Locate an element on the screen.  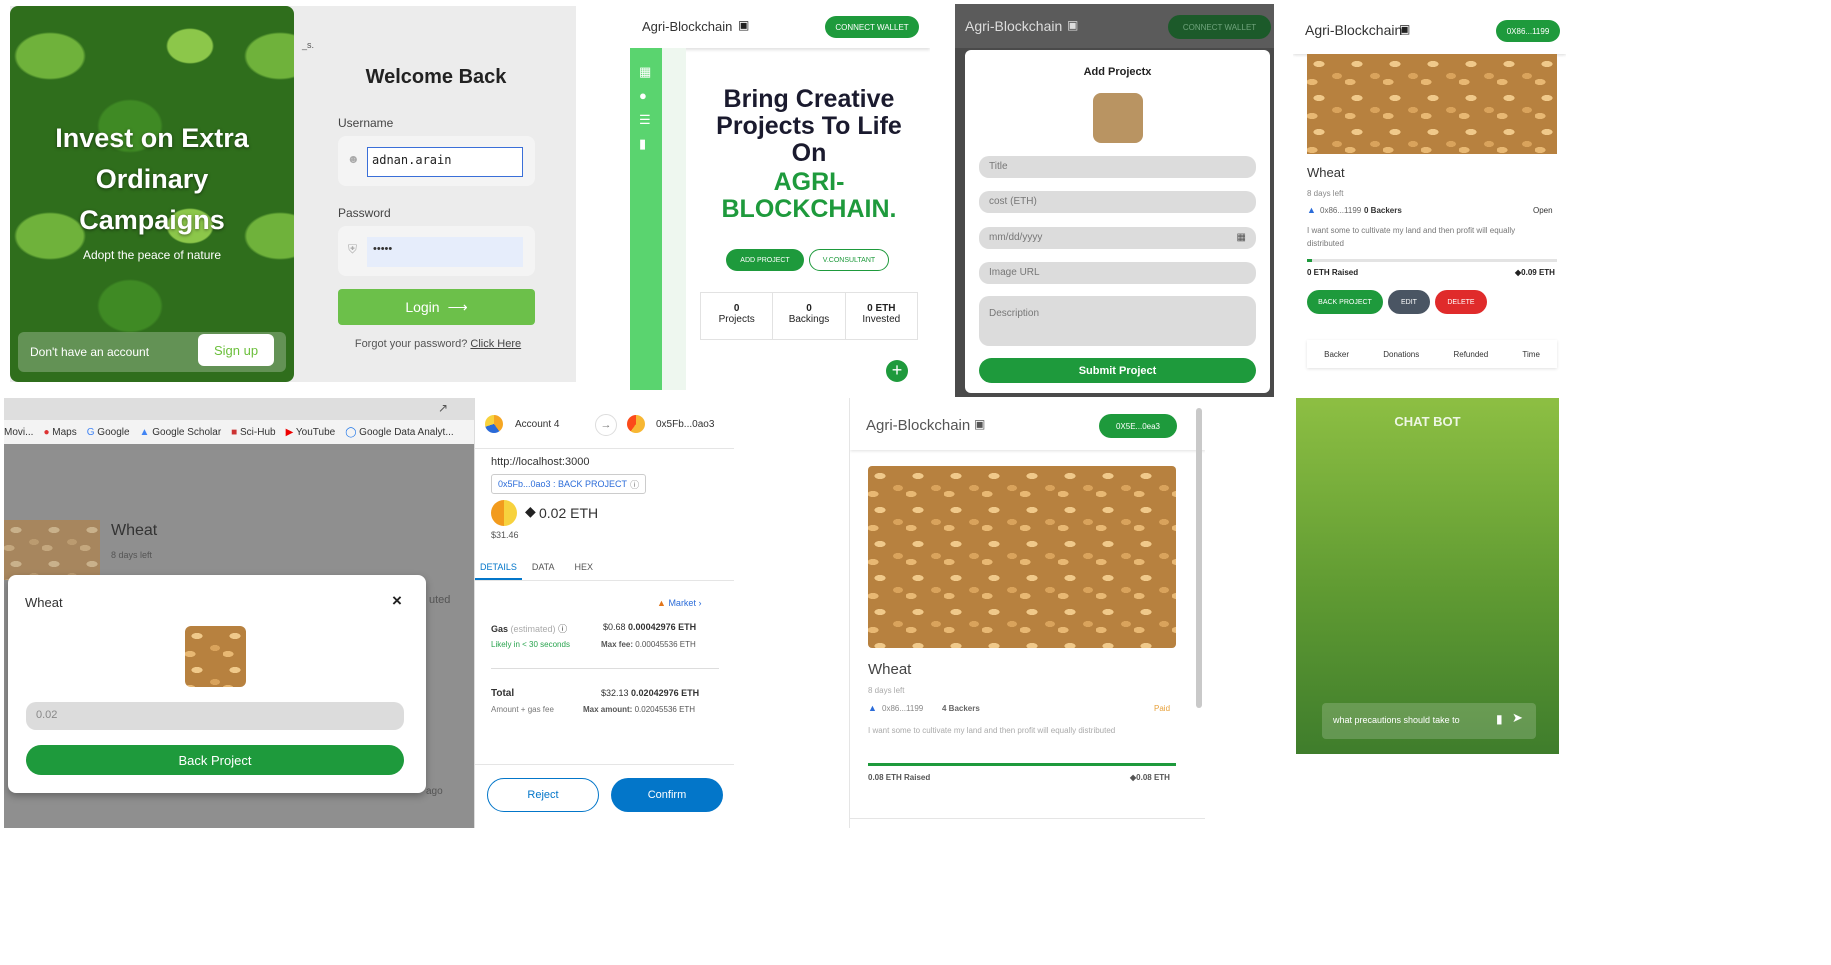
add-project-button: ADD PROJECT is located at coordinates (765, 260).